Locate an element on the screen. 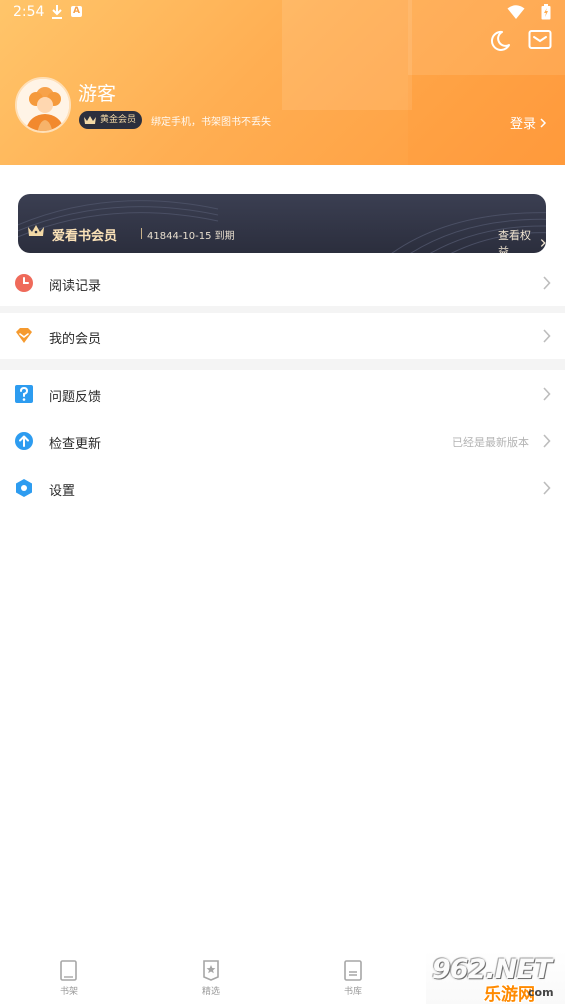 This screenshot has width=565, height=1004. menu-item-label: 检查更新 is located at coordinates (75, 444).